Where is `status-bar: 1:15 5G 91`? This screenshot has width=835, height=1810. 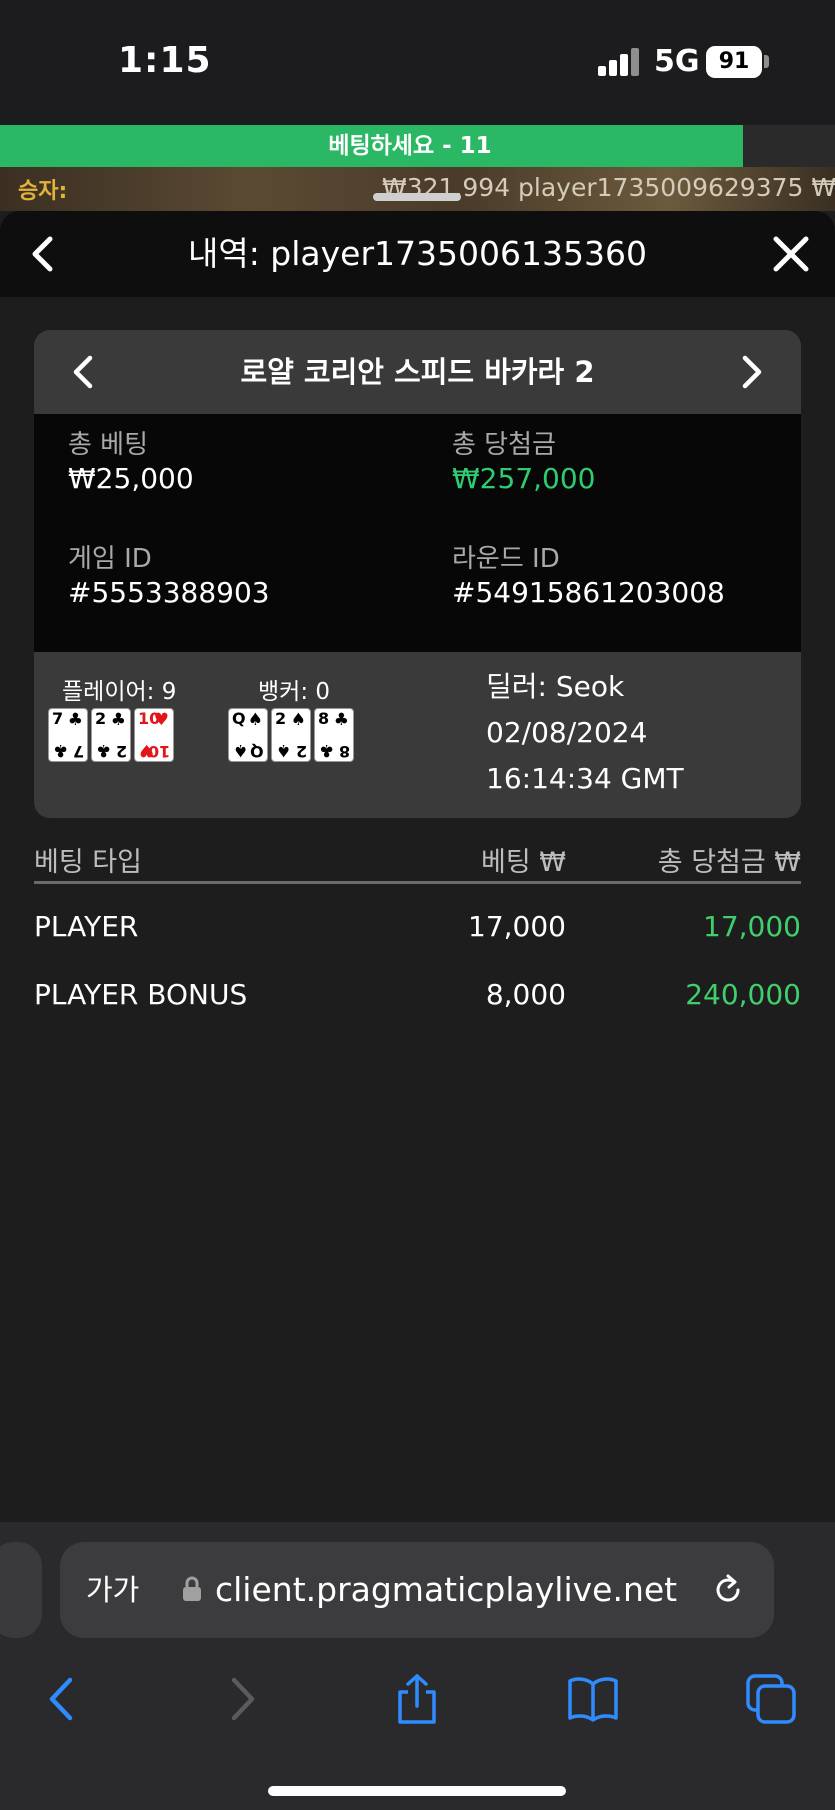
status-bar: 1:15 5G 91 is located at coordinates (417, 62).